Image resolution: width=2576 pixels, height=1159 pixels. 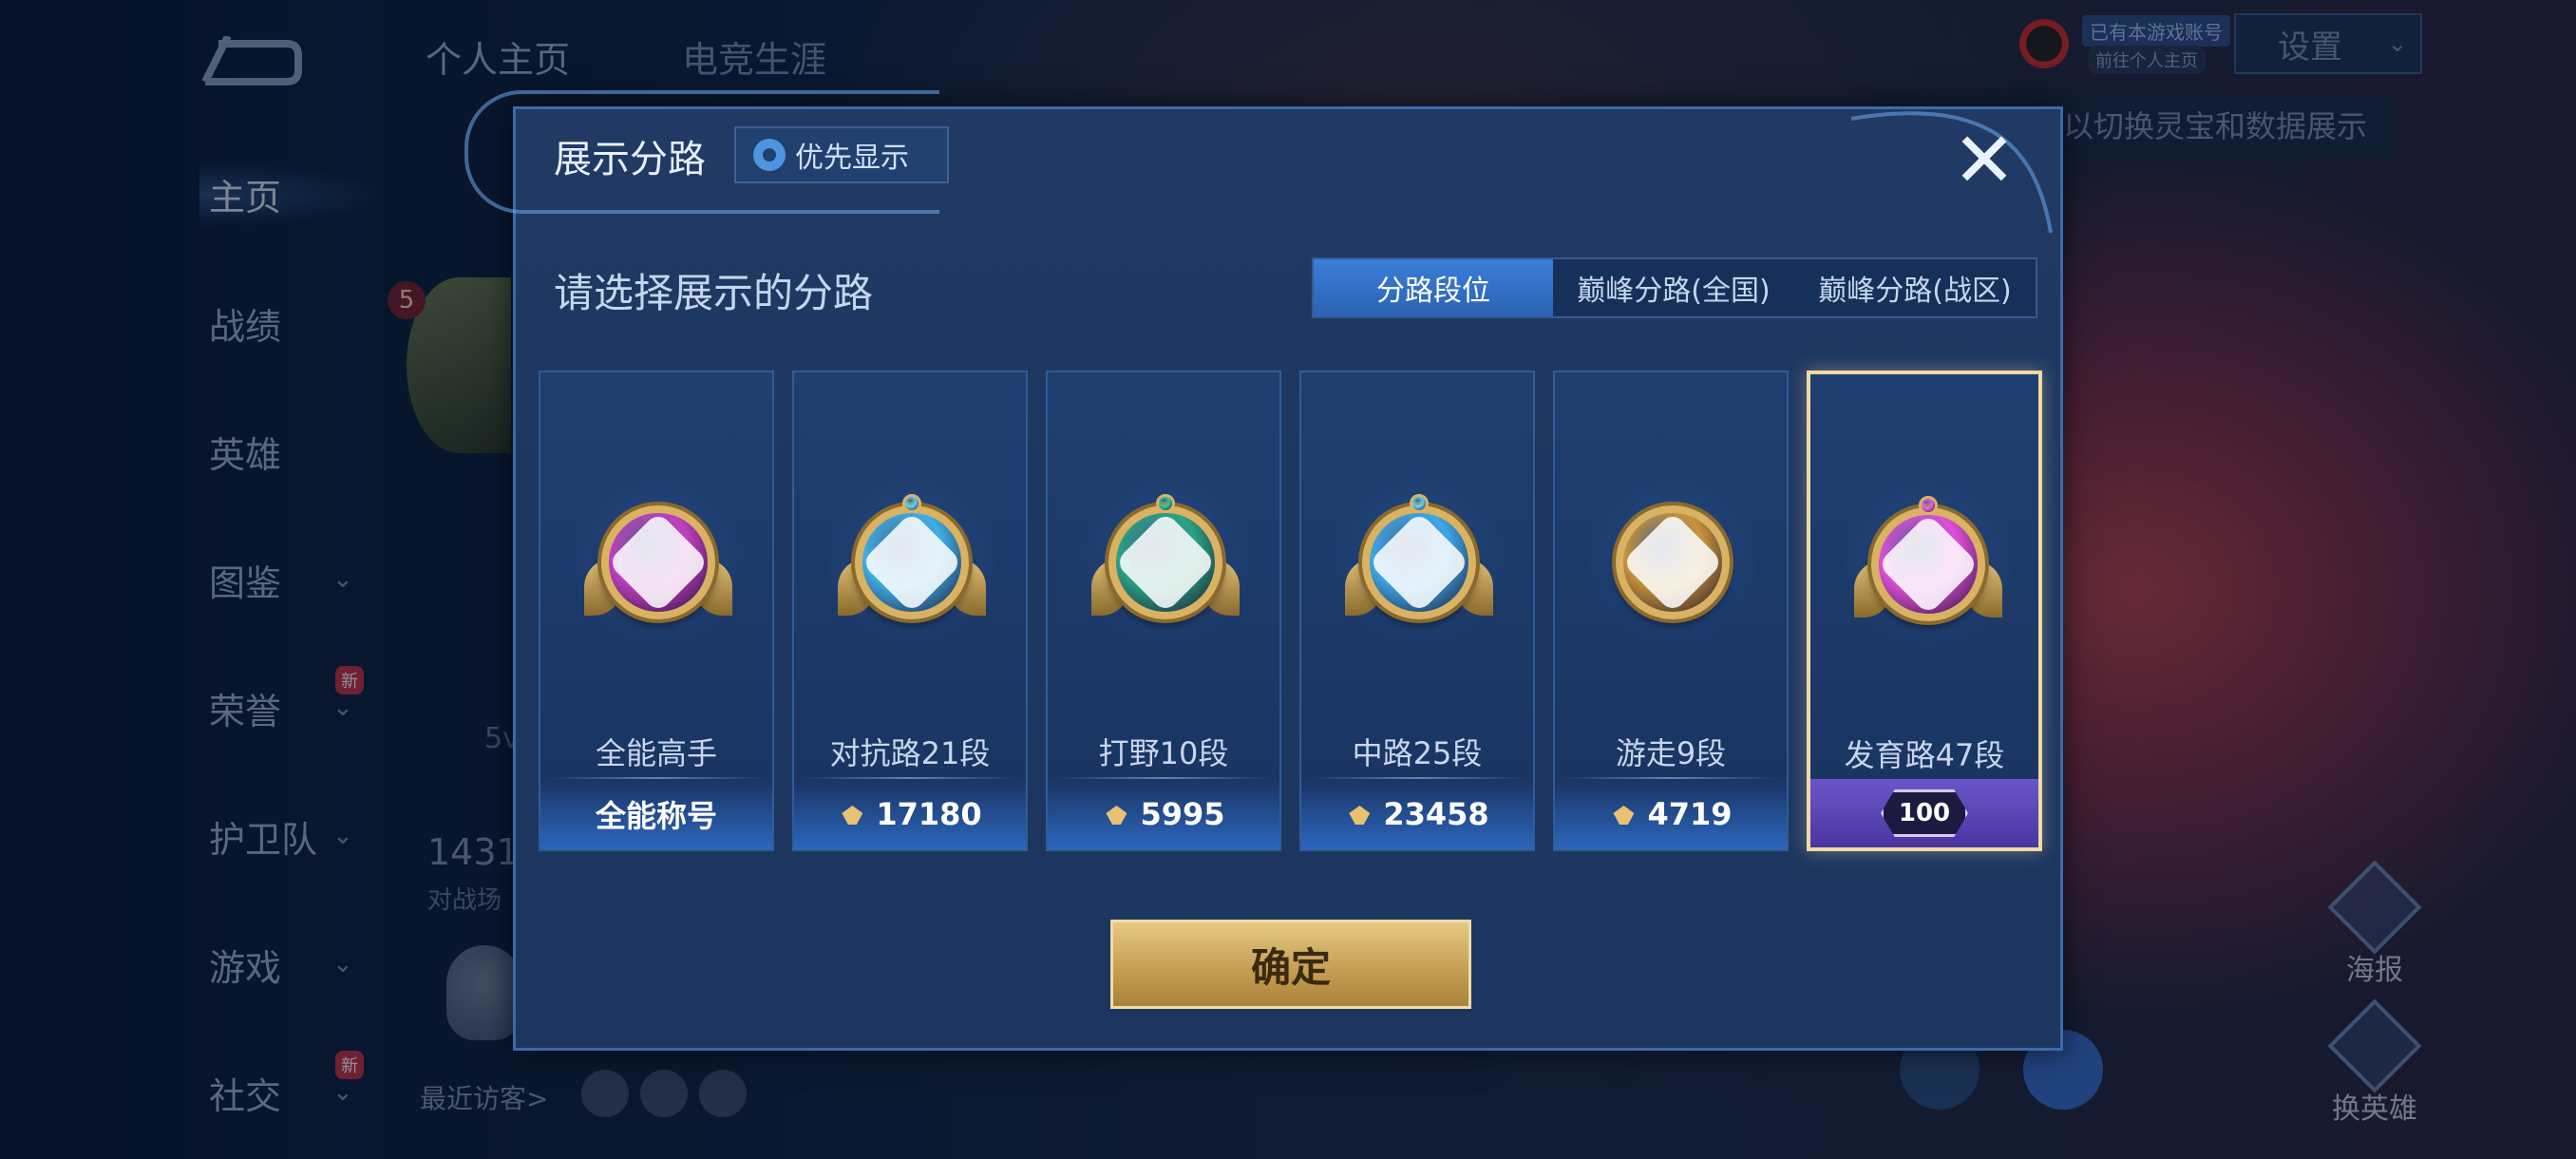 I want to click on jungle-emblem-icon, so click(x=1165, y=556).